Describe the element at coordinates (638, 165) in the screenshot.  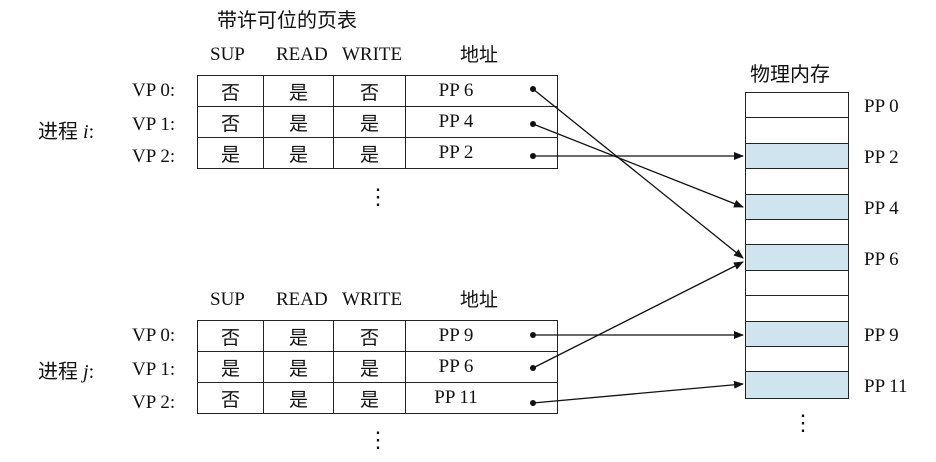
I see `arrow-i-vp1-pp4` at that location.